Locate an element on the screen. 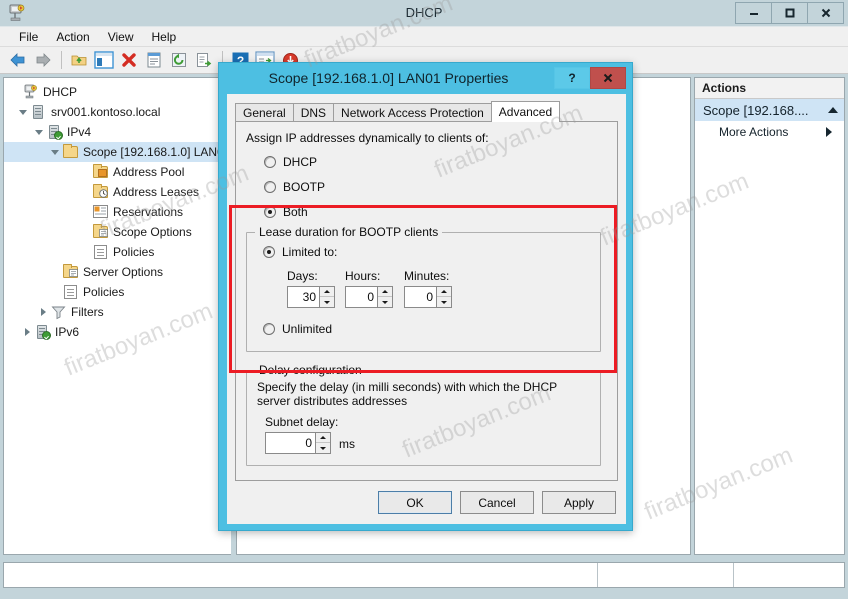 The height and width of the screenshot is (599, 848). delete-icon is located at coordinates (129, 60).